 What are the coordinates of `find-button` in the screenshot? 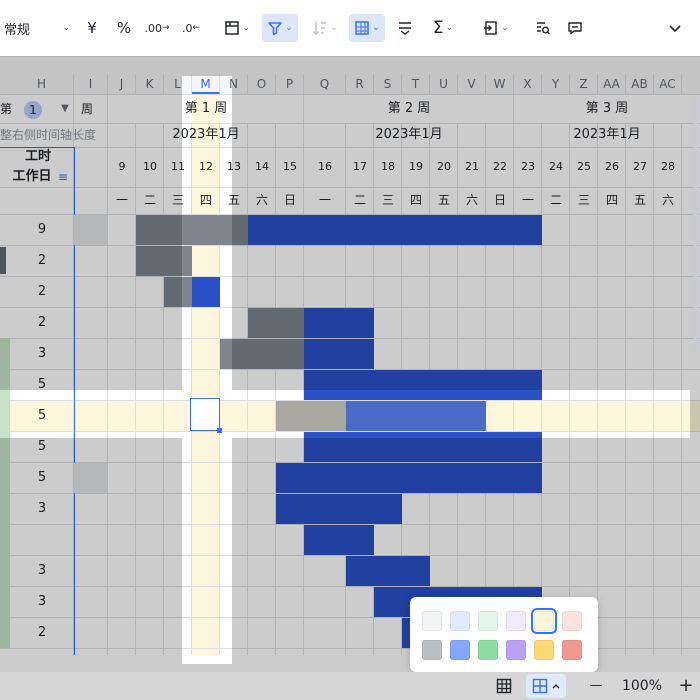 It's located at (543, 28).